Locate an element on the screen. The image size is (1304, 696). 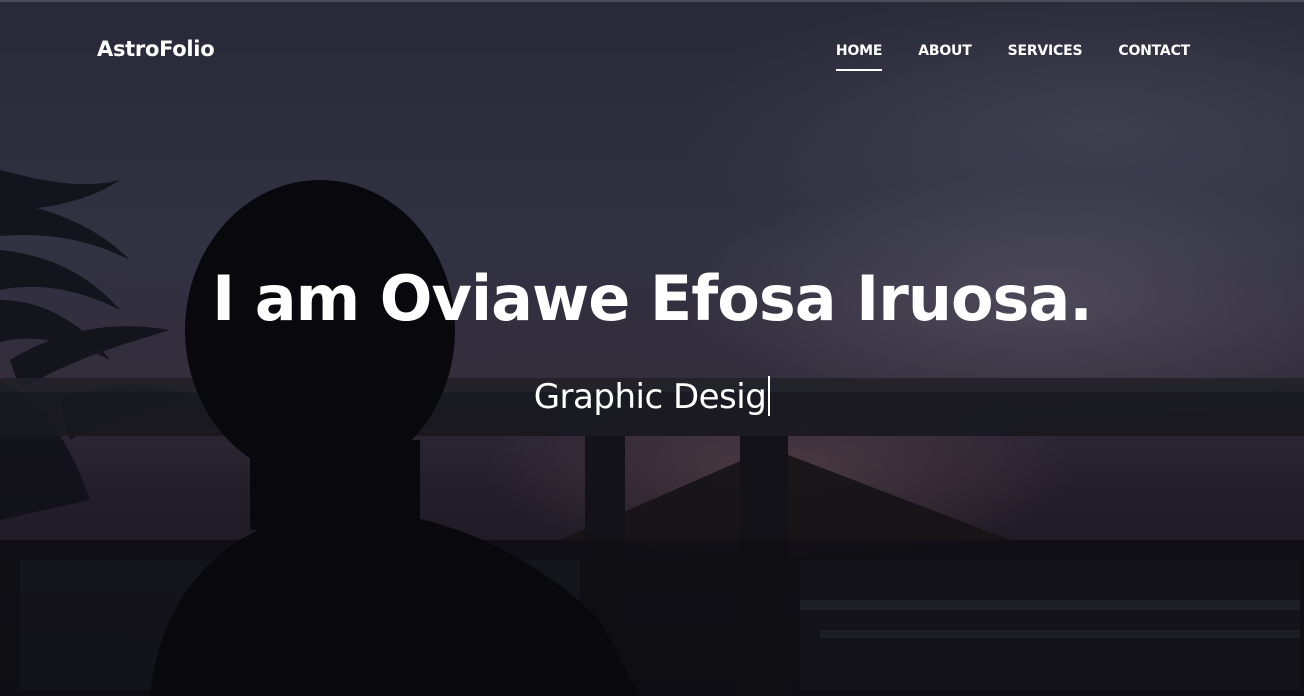
nav-link-contact: CONTACT is located at coordinates (1154, 57).